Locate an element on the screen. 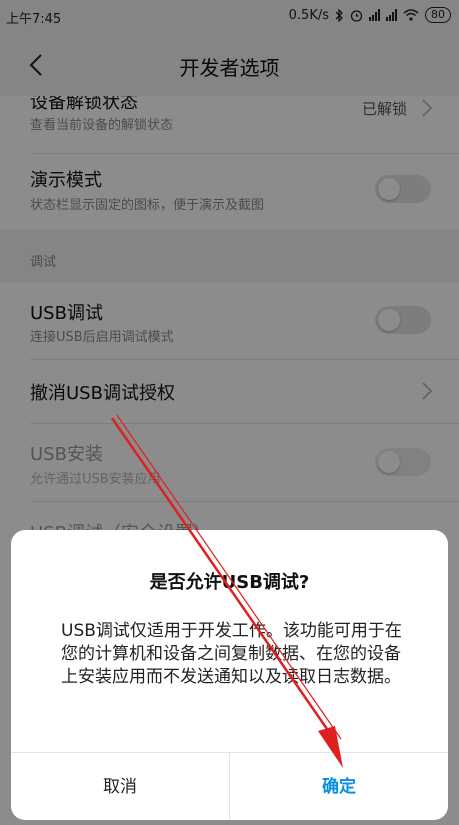 The height and width of the screenshot is (825, 459). cancel-button: 取消 is located at coordinates (120, 786).